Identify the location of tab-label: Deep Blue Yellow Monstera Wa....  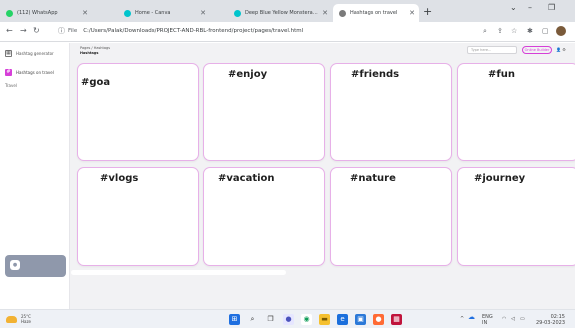
(282, 13).